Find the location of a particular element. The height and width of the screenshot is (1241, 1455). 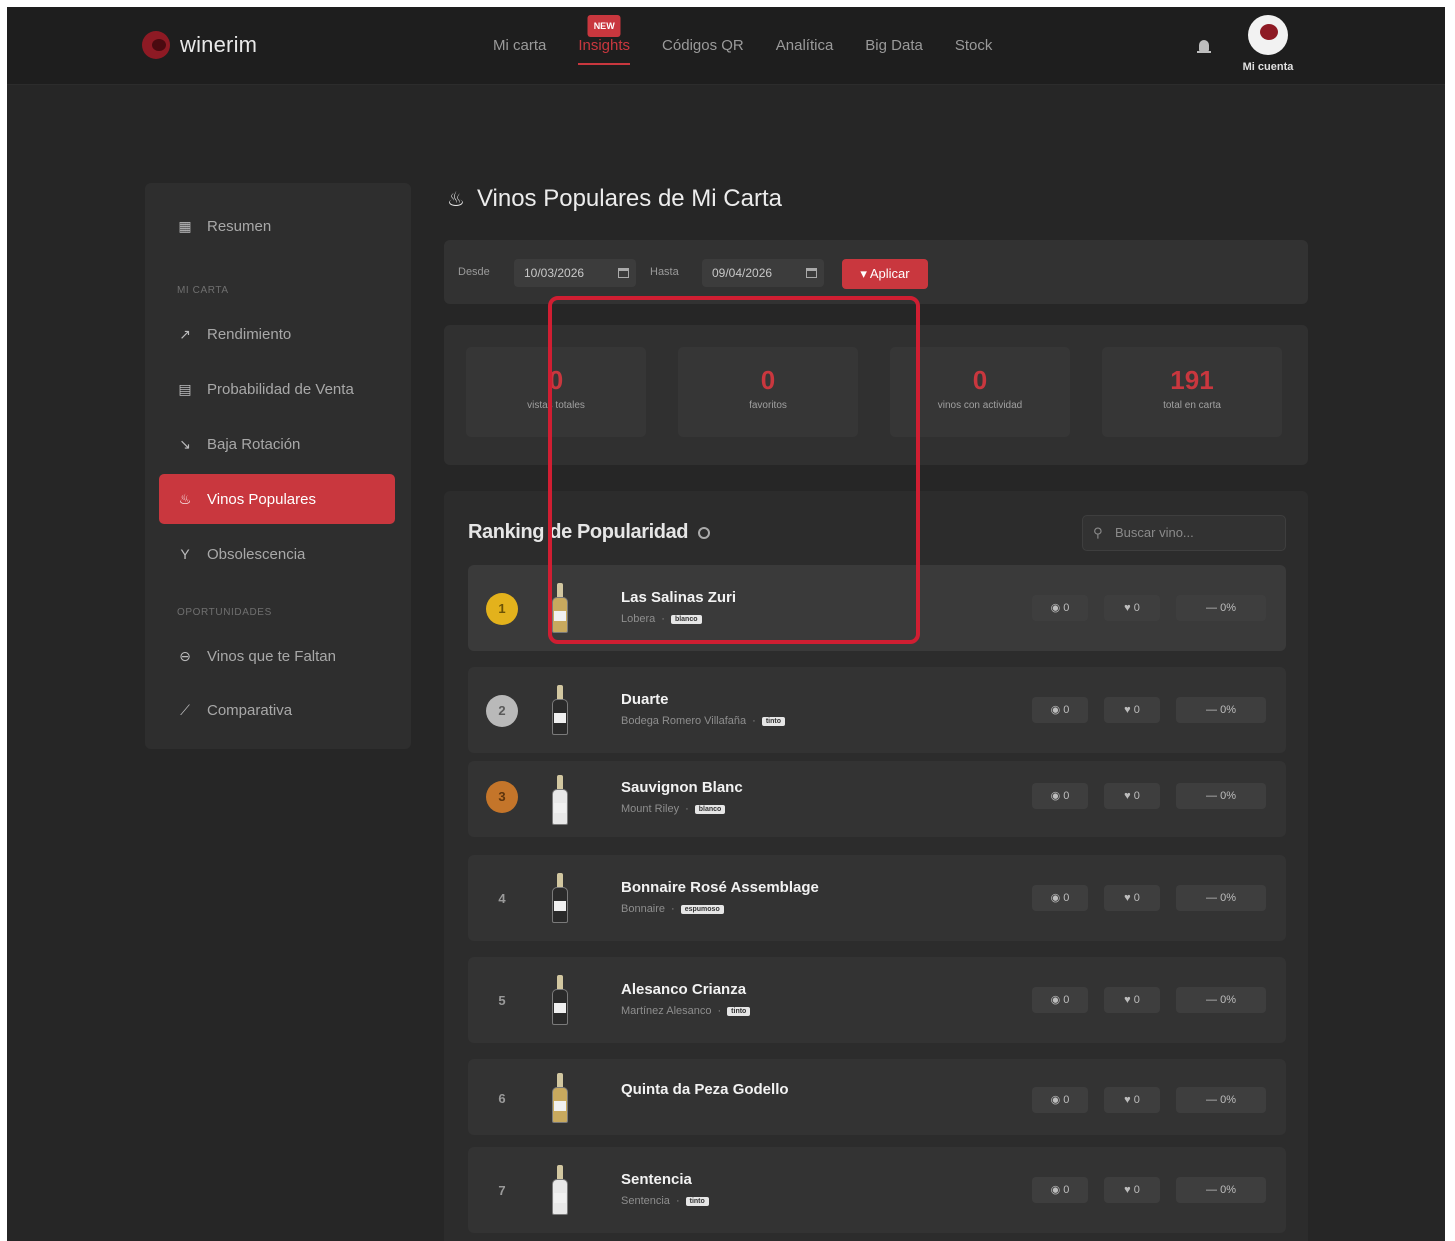

wine-name: Sauvignon Blanc is located at coordinates (682, 787).